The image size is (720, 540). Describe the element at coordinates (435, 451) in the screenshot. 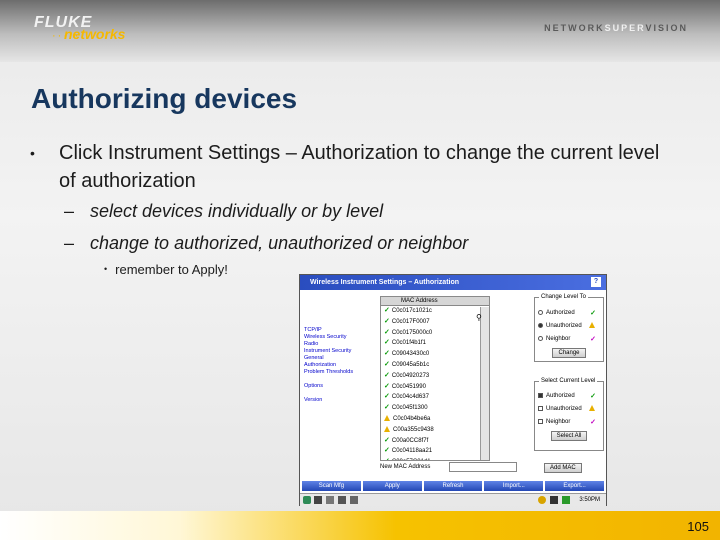

I see `mac-list-row: ✓ C0c04118aa21` at that location.